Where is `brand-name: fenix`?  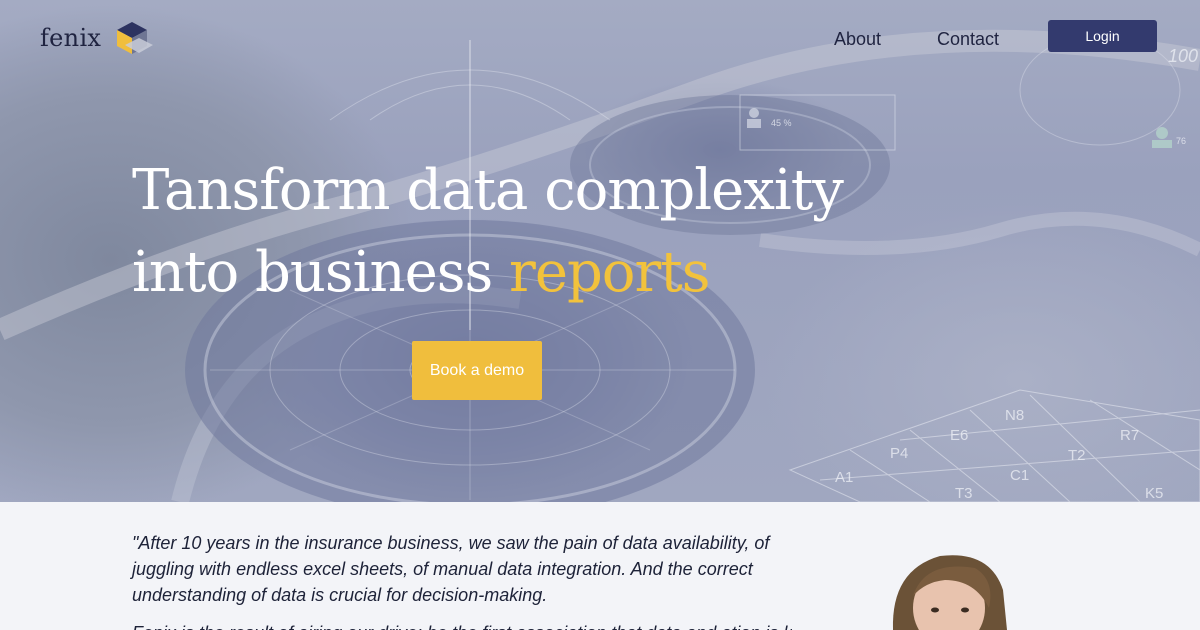 brand-name: fenix is located at coordinates (71, 38).